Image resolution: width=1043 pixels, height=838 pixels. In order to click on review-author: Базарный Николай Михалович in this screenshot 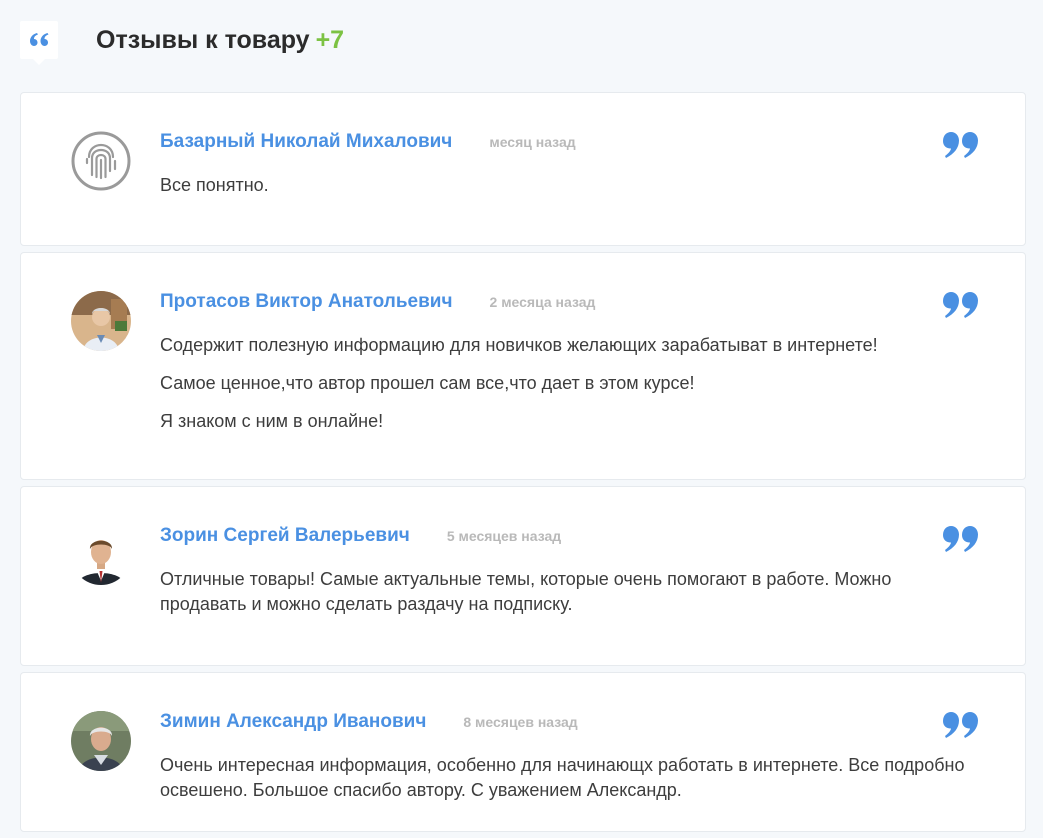, I will do `click(306, 142)`.